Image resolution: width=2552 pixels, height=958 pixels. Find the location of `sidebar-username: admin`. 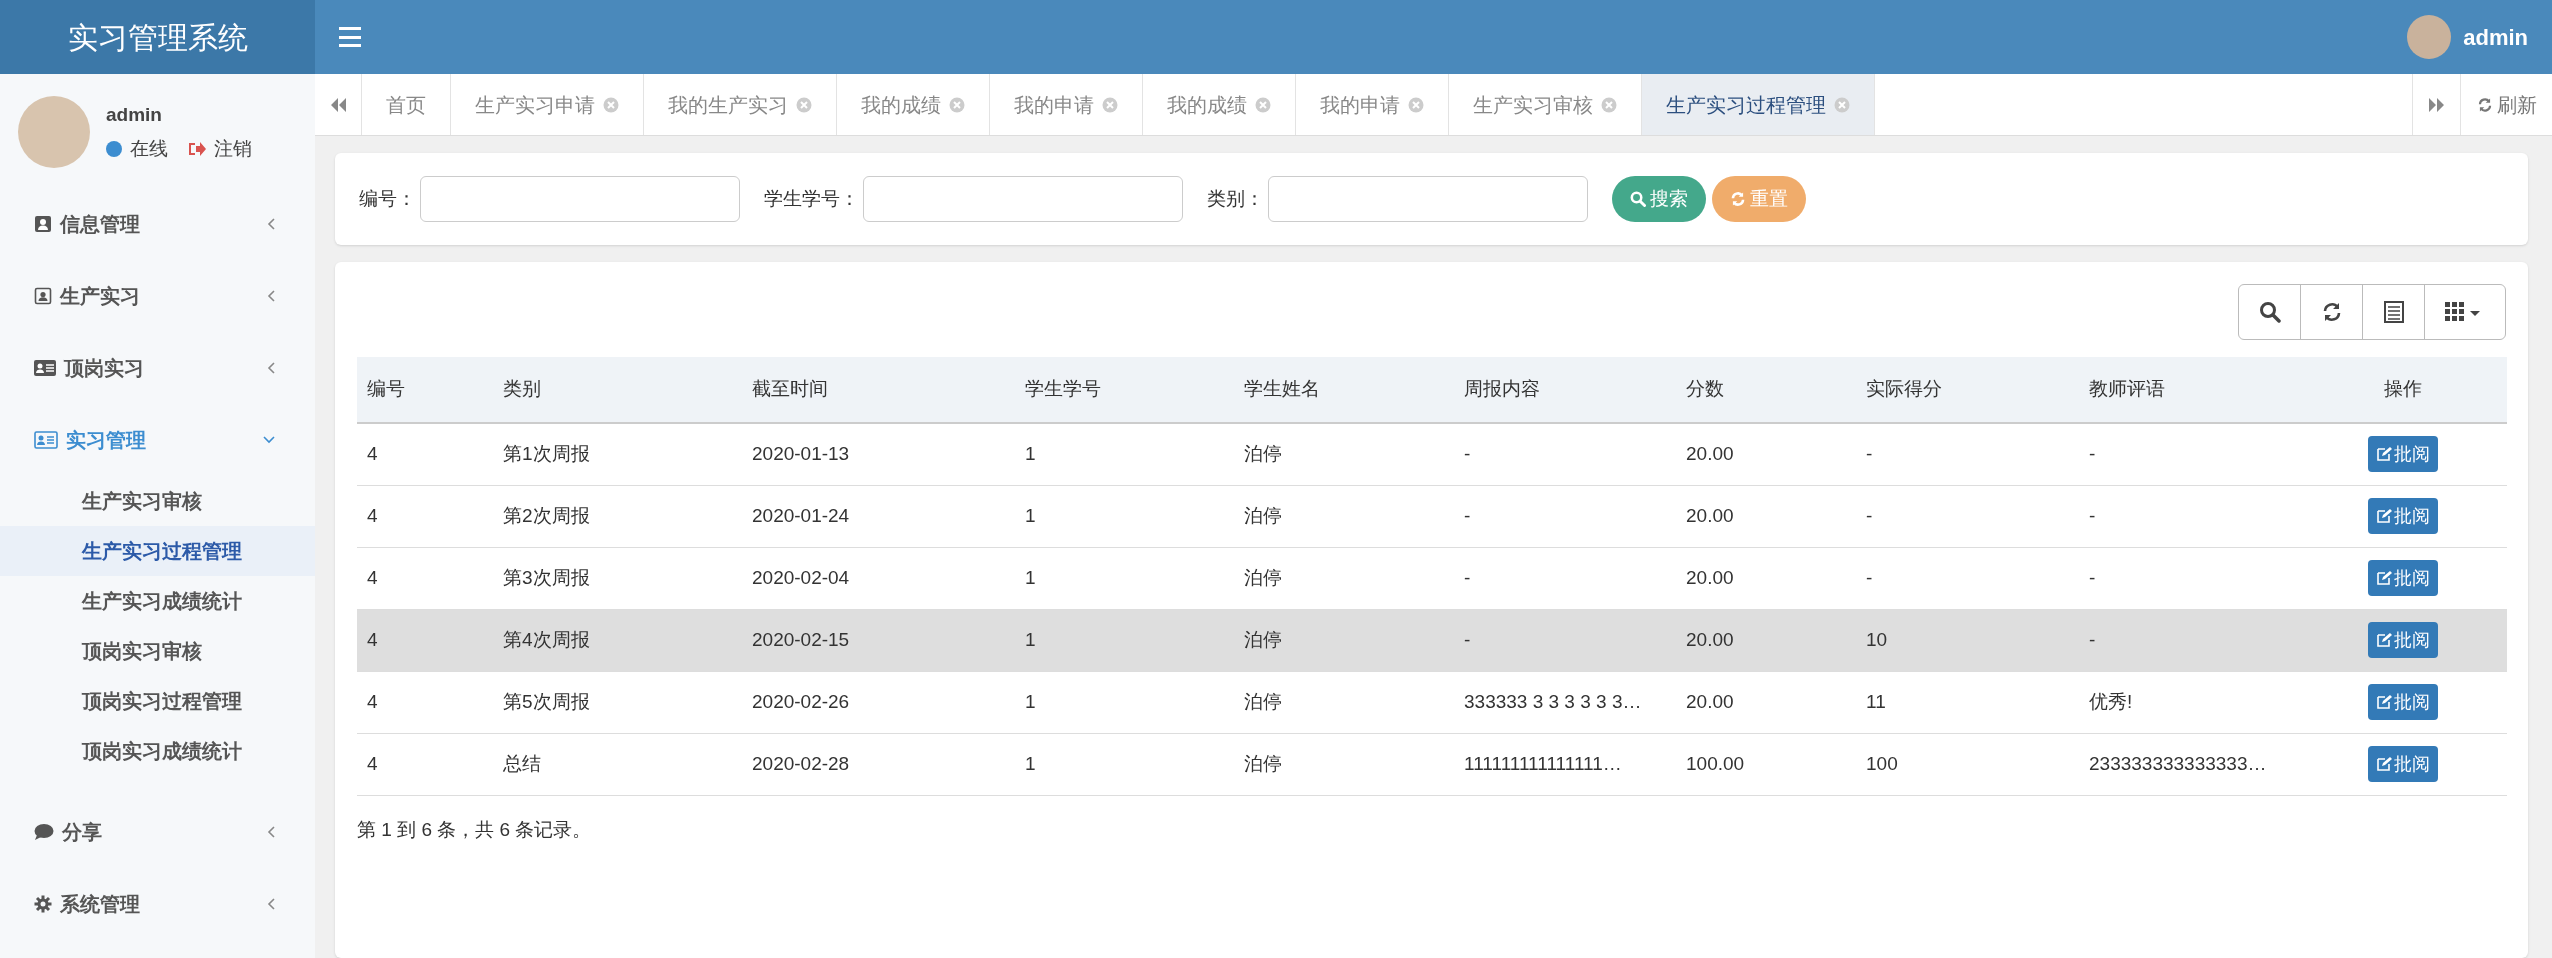

sidebar-username: admin is located at coordinates (134, 114).